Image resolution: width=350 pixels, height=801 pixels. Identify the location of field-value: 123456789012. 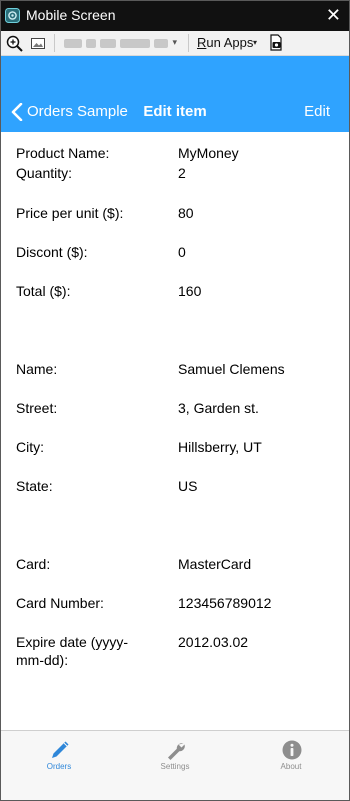
(225, 603).